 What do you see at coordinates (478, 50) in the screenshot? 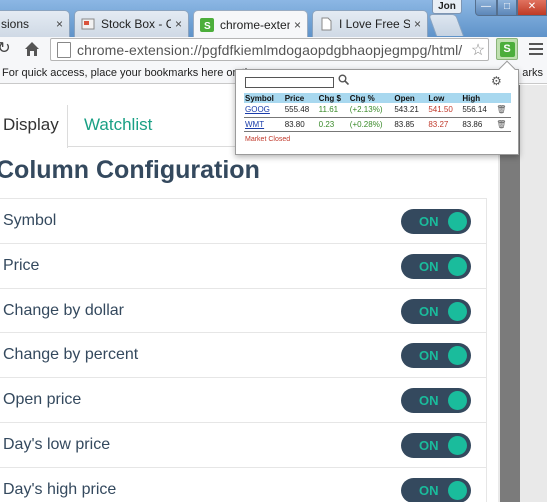
I see `bookmark-star-icon: ☆` at bounding box center [478, 50].